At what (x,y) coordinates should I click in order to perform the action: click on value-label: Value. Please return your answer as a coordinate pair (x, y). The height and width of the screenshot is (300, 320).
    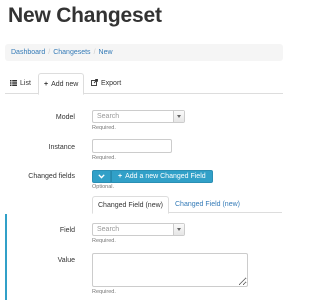
    Looking at the image, I should click on (66, 260).